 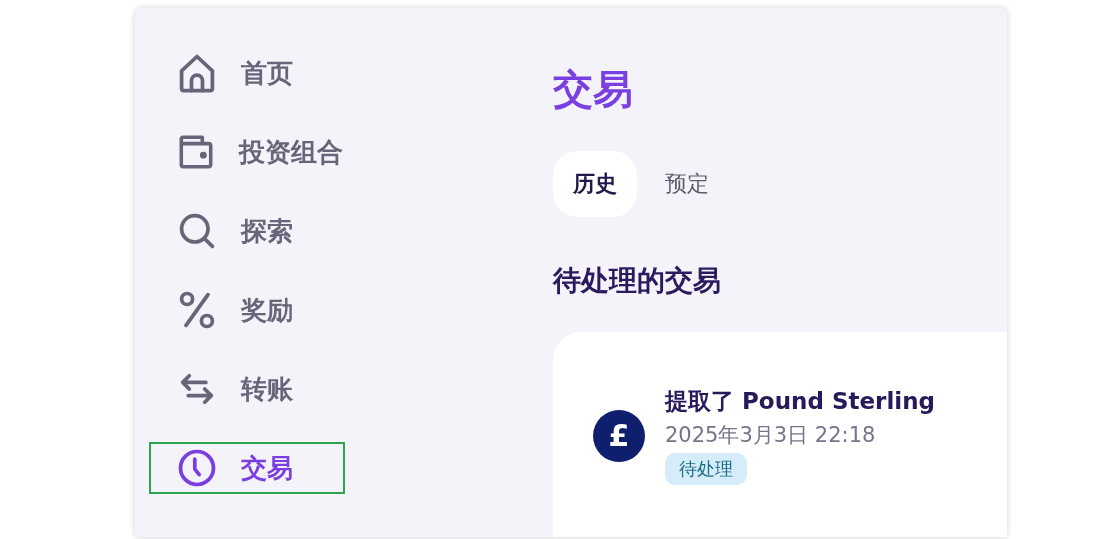 What do you see at coordinates (593, 89) in the screenshot?
I see `page-title: 交易` at bounding box center [593, 89].